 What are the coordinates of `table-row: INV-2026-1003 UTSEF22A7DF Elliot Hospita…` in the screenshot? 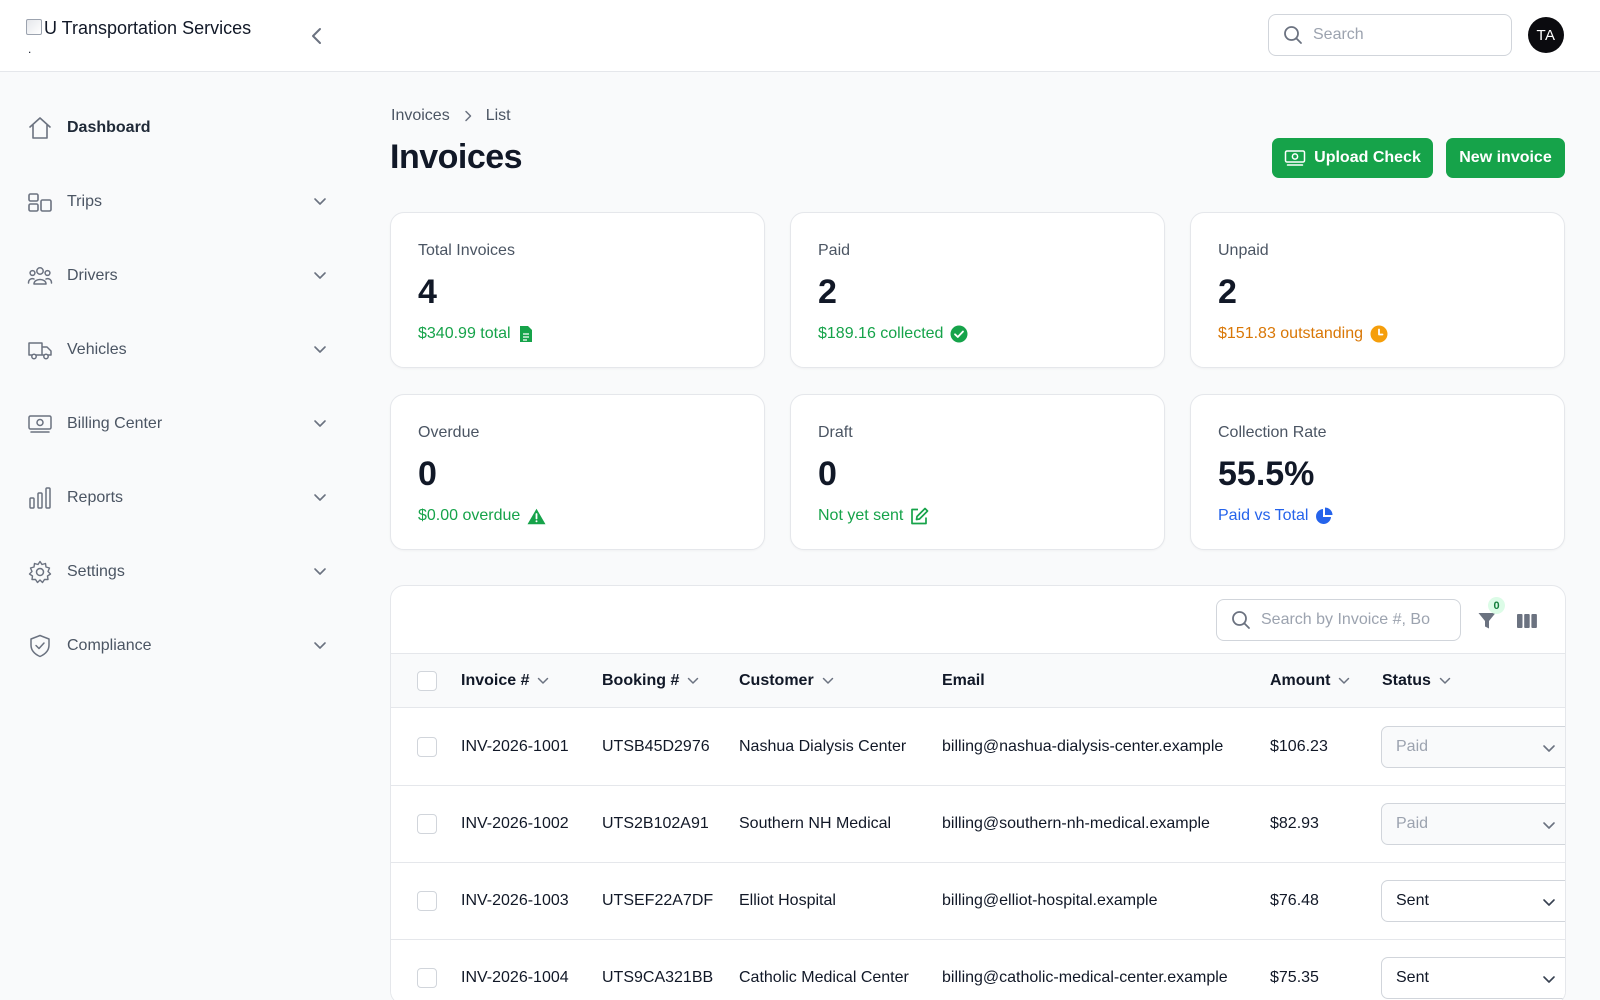 It's located at (978, 901).